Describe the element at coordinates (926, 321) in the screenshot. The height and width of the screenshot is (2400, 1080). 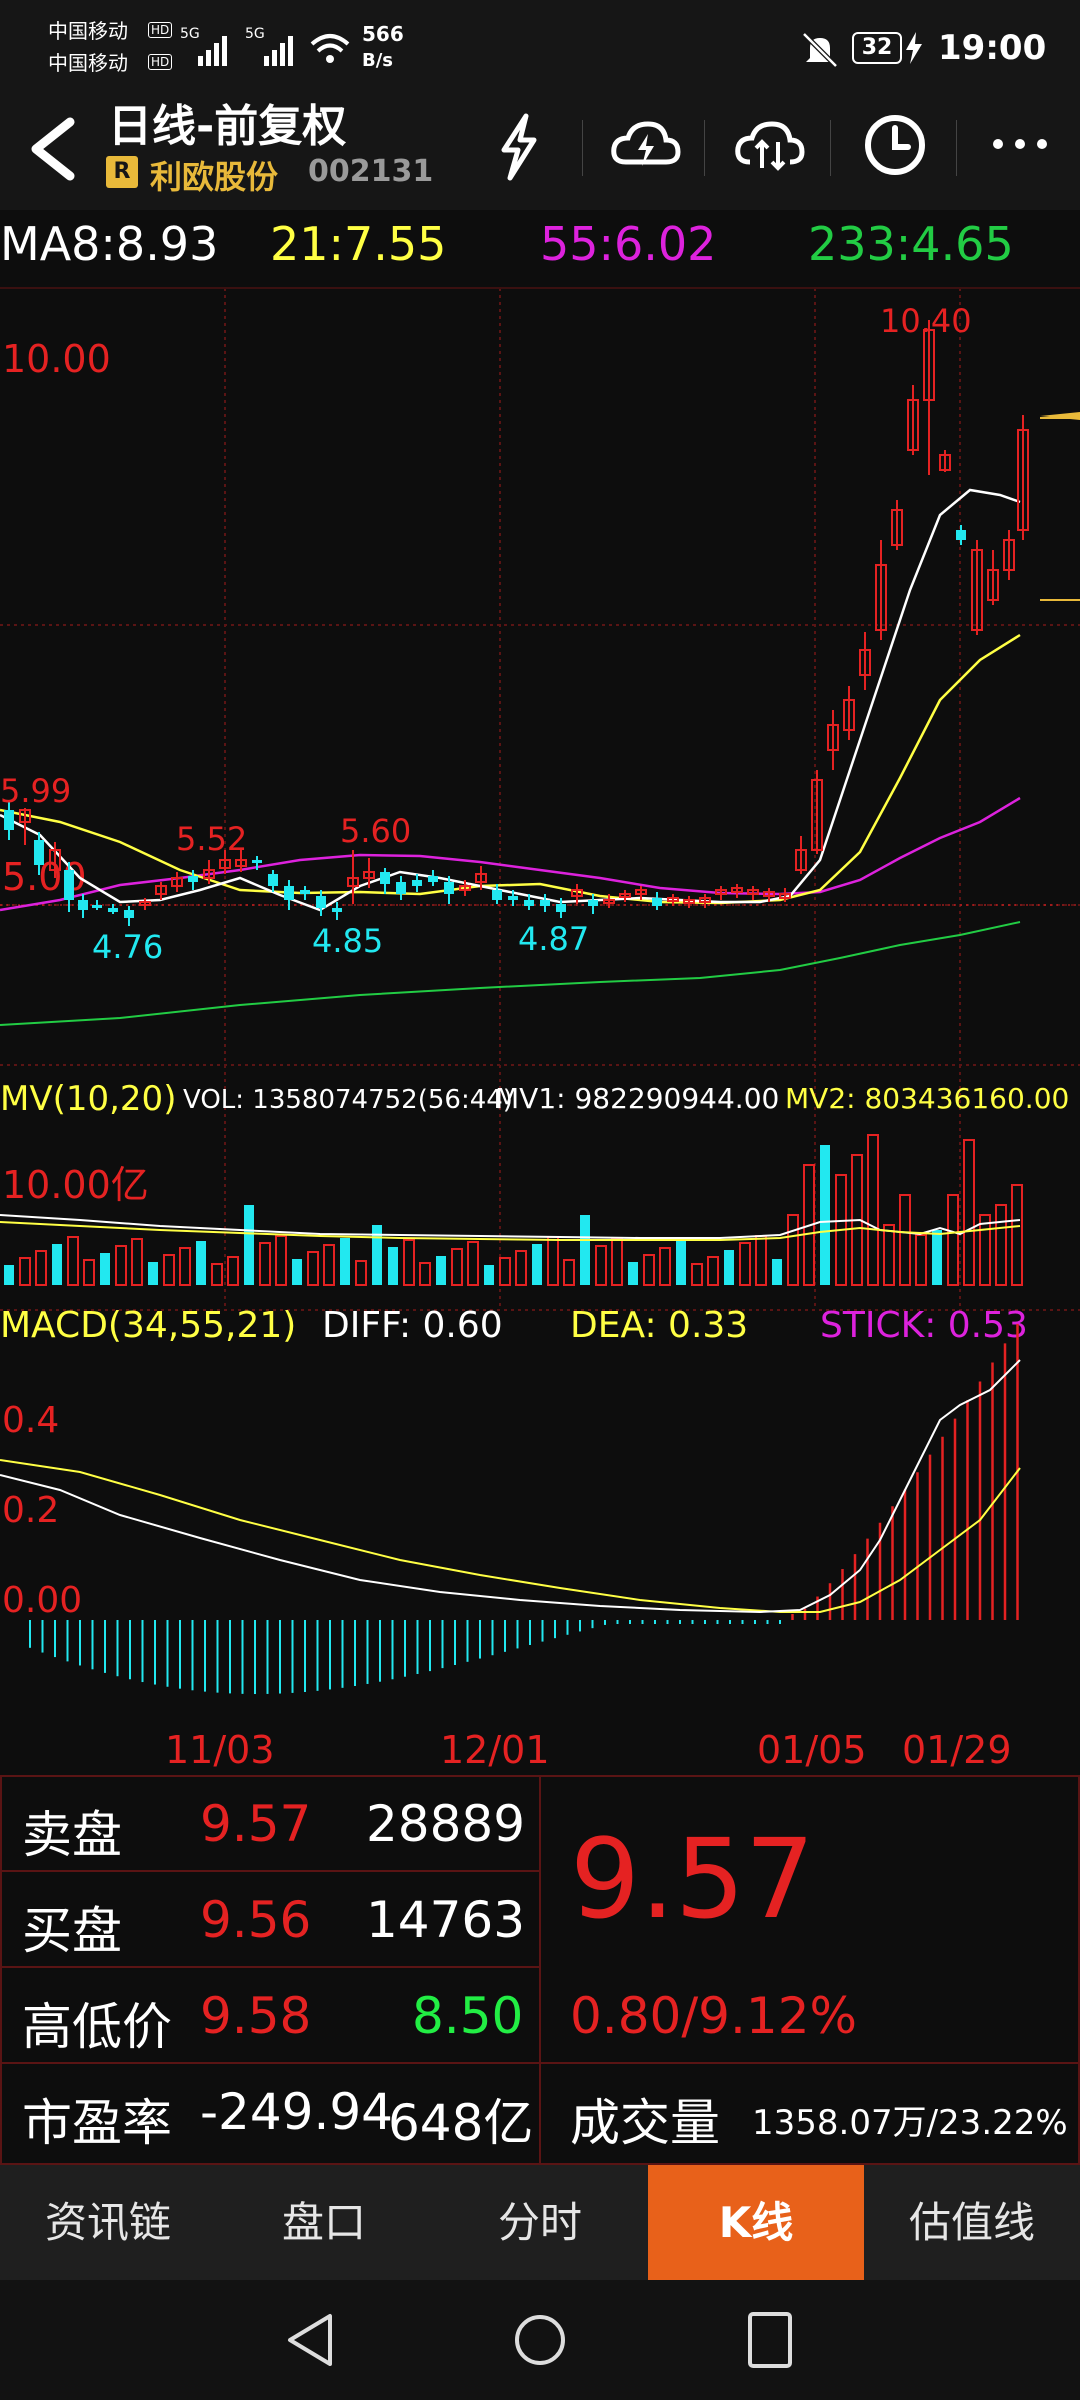
I see `annotation-high: 10.40` at that location.